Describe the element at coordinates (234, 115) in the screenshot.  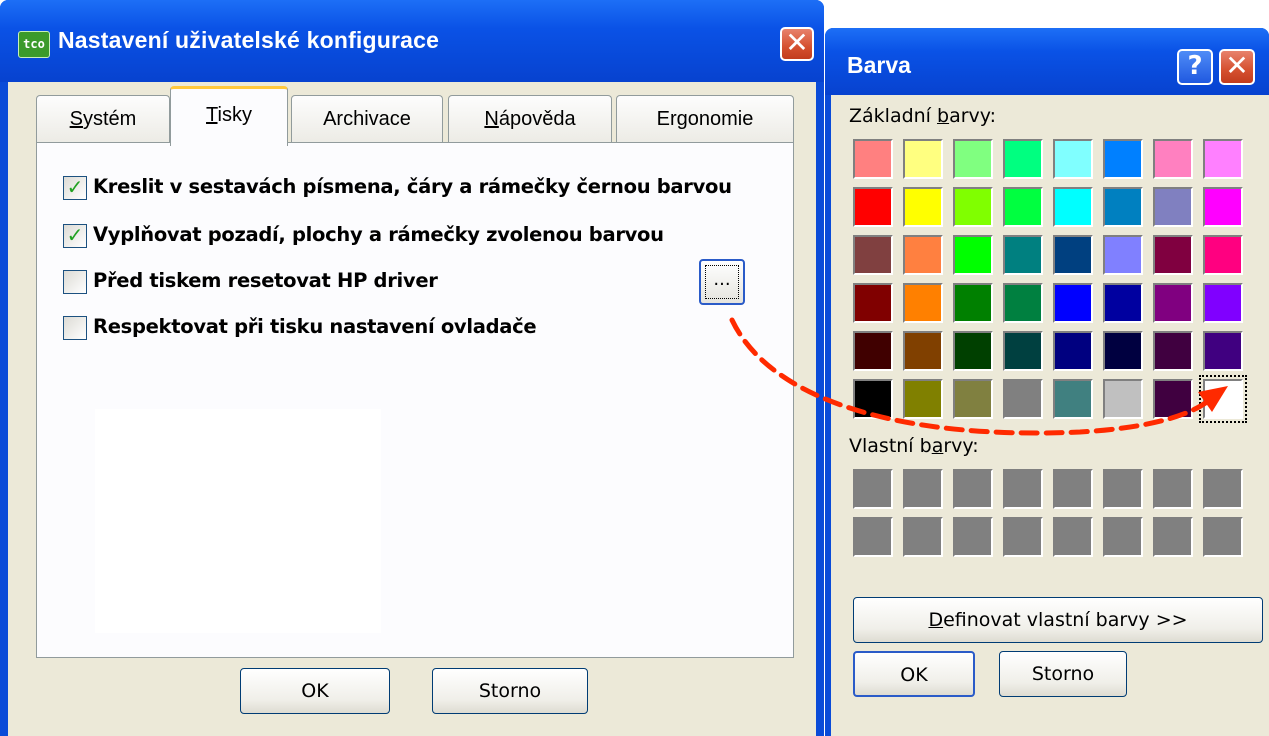
I see `tab-label: isky` at that location.